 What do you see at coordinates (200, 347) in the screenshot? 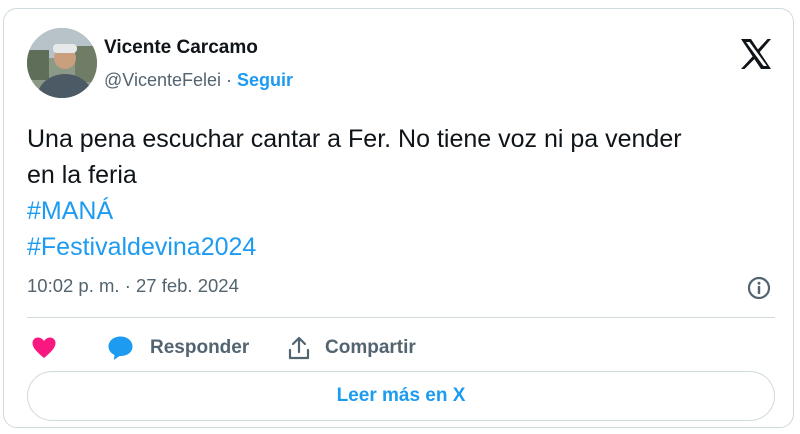
I see `reply-label: Responder` at bounding box center [200, 347].